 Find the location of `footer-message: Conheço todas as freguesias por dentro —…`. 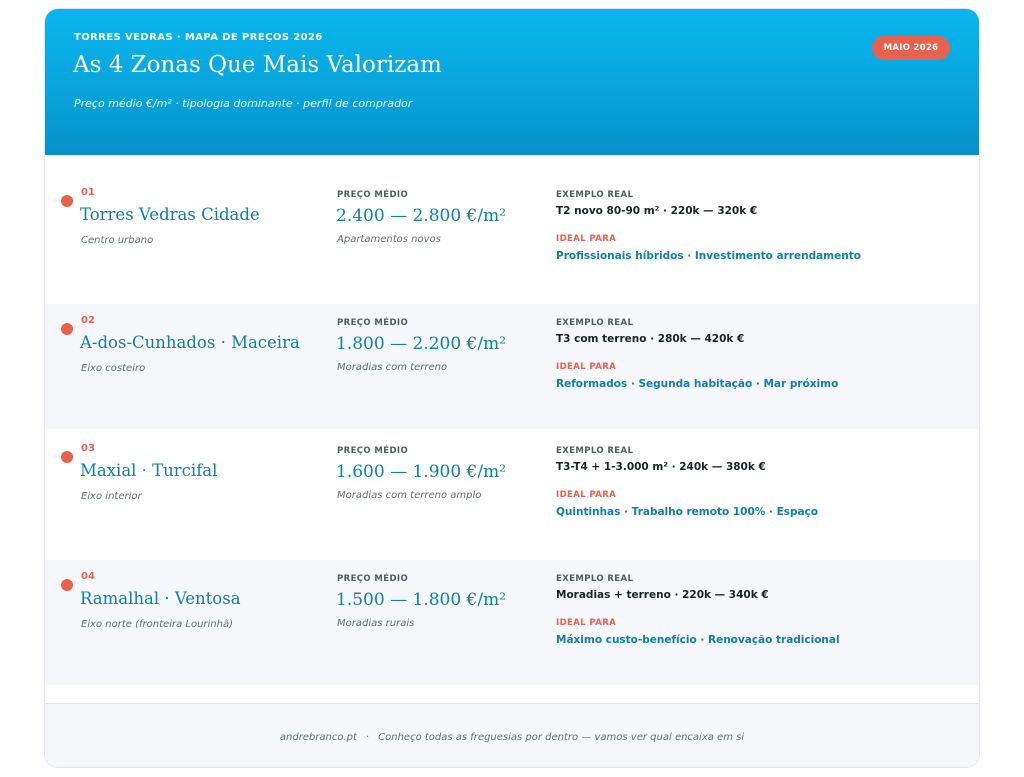

footer-message: Conheço todas as freguesias por dentro —… is located at coordinates (561, 737).